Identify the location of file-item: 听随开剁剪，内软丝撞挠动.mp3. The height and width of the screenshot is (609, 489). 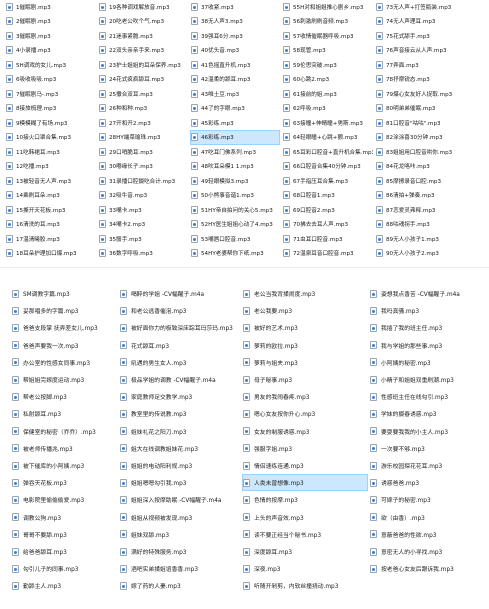
(305, 585).